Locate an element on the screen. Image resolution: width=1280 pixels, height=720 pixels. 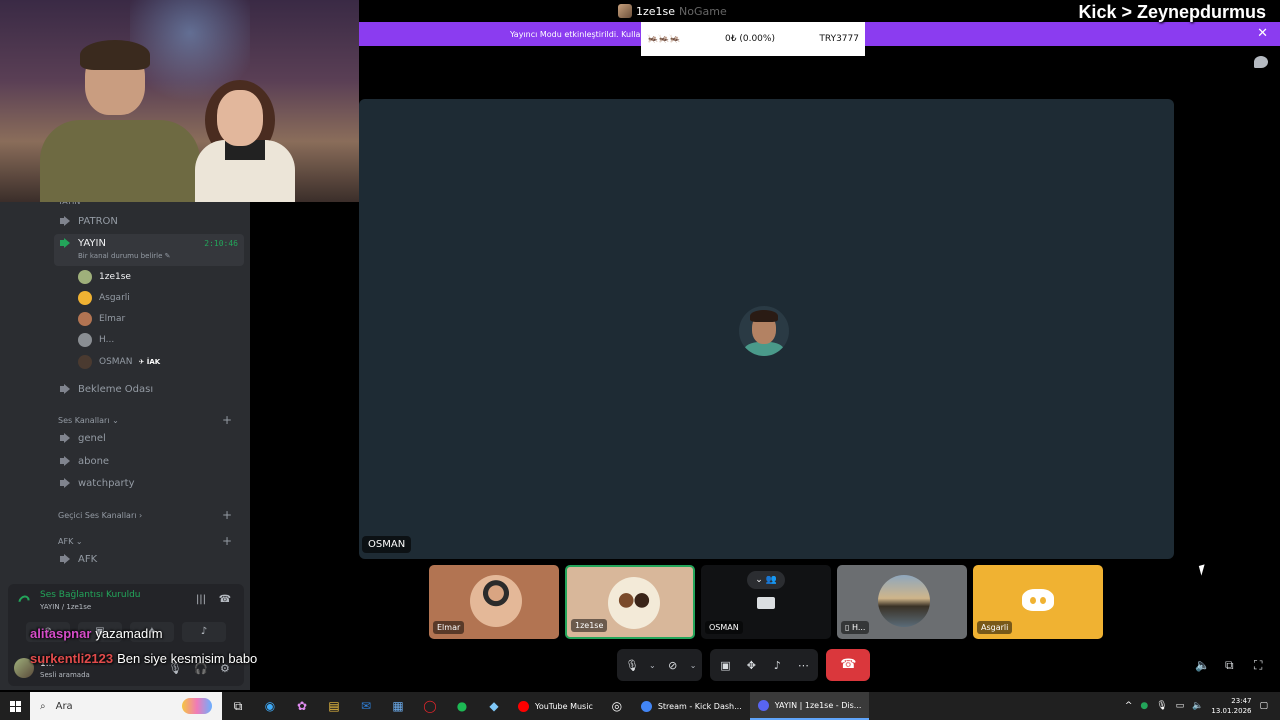
camera-off-icon: ⊘ is located at coordinates (673, 665).